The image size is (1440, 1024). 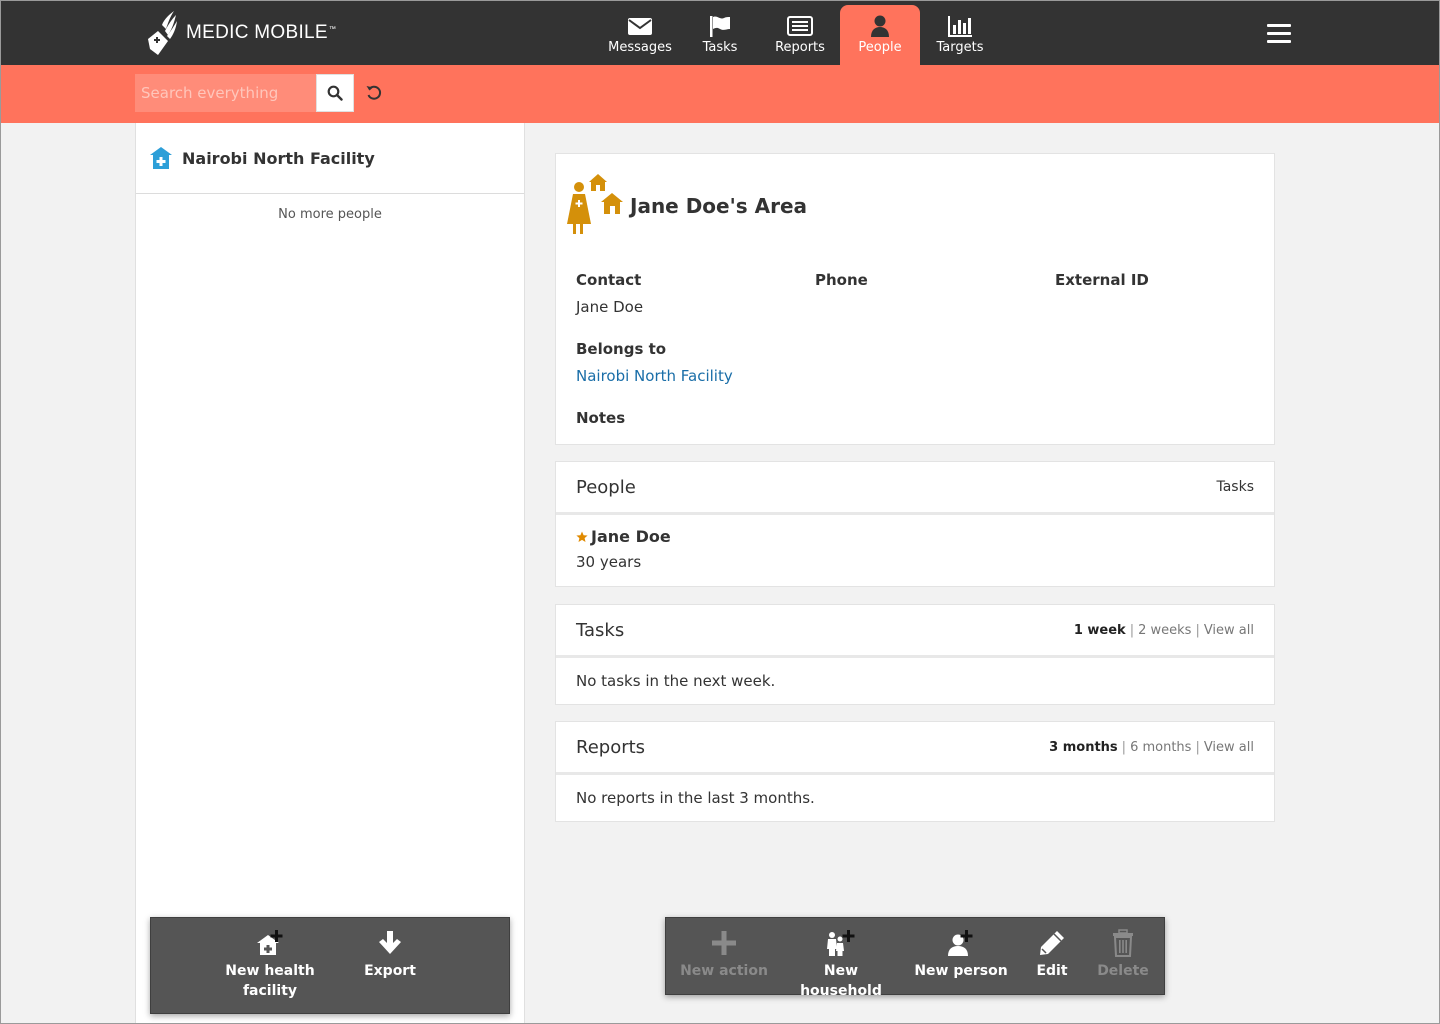 I want to click on envelope-icon, so click(x=640, y=26).